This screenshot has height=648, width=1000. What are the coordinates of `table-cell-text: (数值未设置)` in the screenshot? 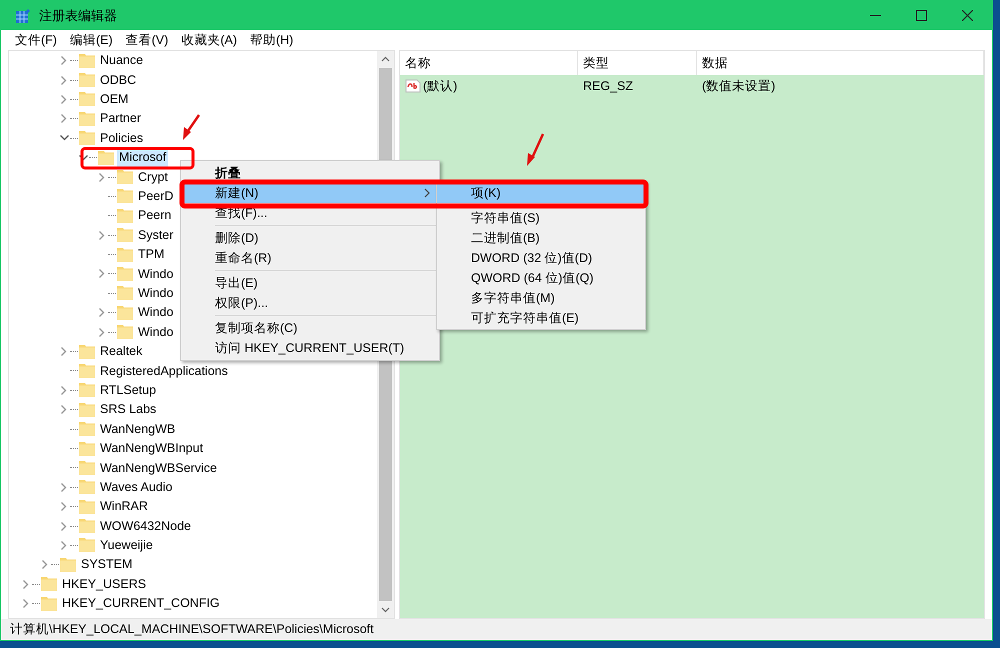 It's located at (738, 86).